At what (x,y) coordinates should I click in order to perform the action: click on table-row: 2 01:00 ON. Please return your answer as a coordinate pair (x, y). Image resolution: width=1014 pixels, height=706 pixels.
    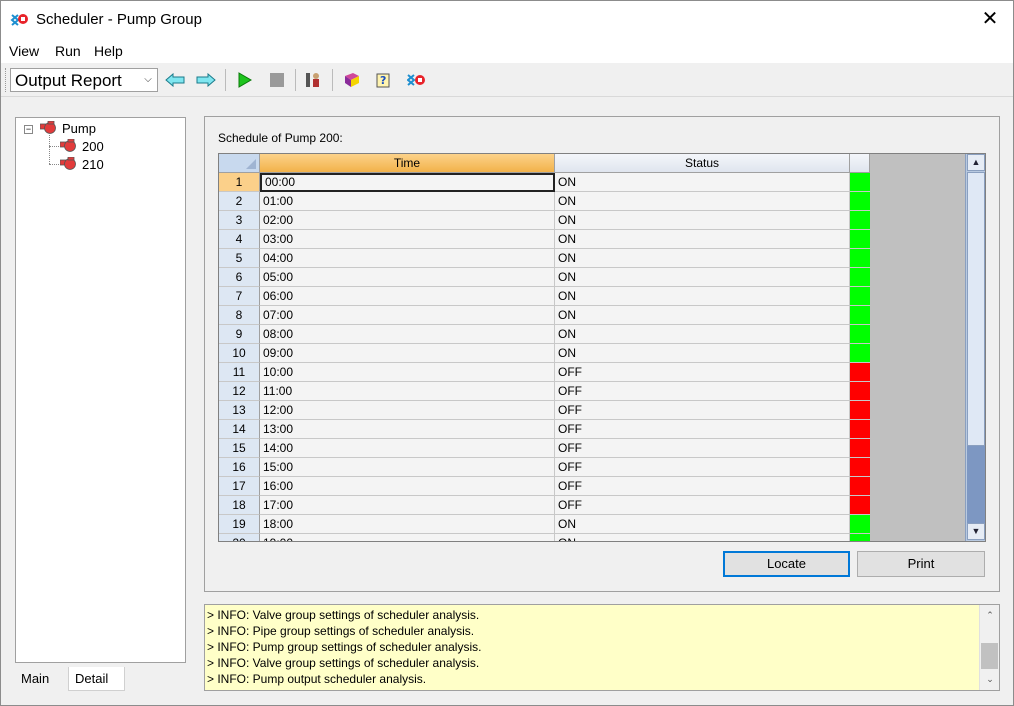
    Looking at the image, I should click on (544, 201).